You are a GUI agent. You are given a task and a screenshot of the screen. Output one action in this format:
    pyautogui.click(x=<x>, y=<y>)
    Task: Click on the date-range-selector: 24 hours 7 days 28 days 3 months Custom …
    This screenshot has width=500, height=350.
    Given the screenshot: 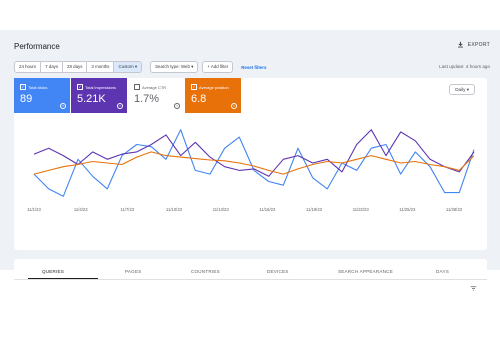 What is the action you would take?
    pyautogui.click(x=78, y=67)
    